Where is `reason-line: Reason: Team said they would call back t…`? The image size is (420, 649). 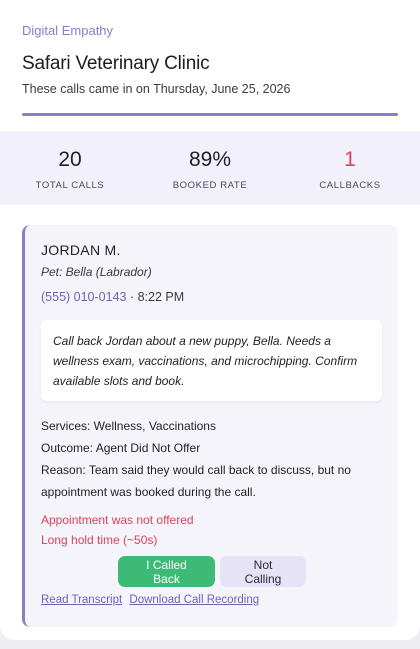
reason-line: Reason: Team said they would call back t… is located at coordinates (196, 481).